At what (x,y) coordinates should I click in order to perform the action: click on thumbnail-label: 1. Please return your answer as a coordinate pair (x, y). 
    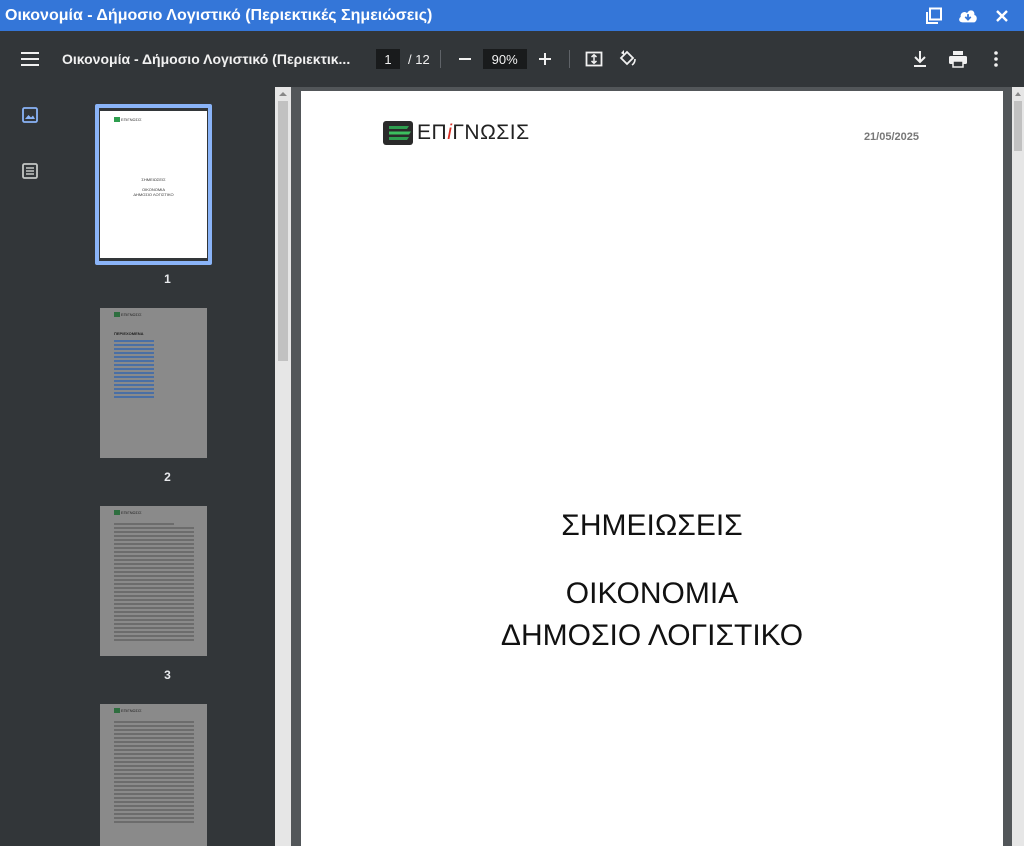
    Looking at the image, I should click on (167, 279).